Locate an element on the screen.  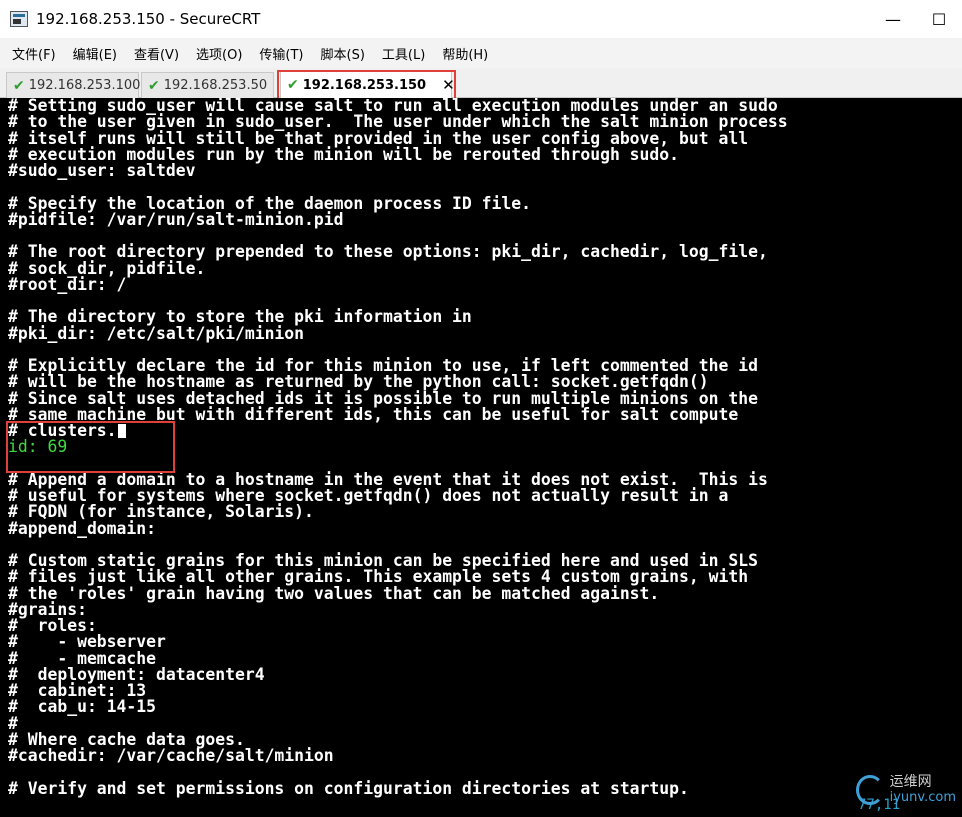
tab-session-192-168-253-100: ✔ 192.168.253.100 is located at coordinates (73, 85).